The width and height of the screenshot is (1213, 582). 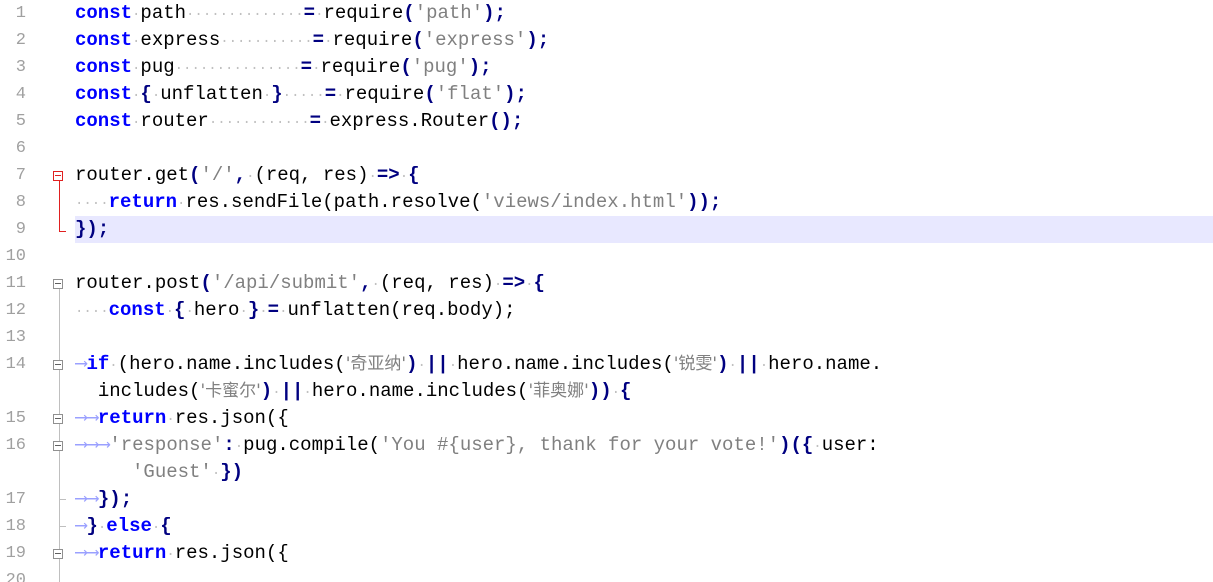 I want to click on fold-margin, so click(x=60, y=291).